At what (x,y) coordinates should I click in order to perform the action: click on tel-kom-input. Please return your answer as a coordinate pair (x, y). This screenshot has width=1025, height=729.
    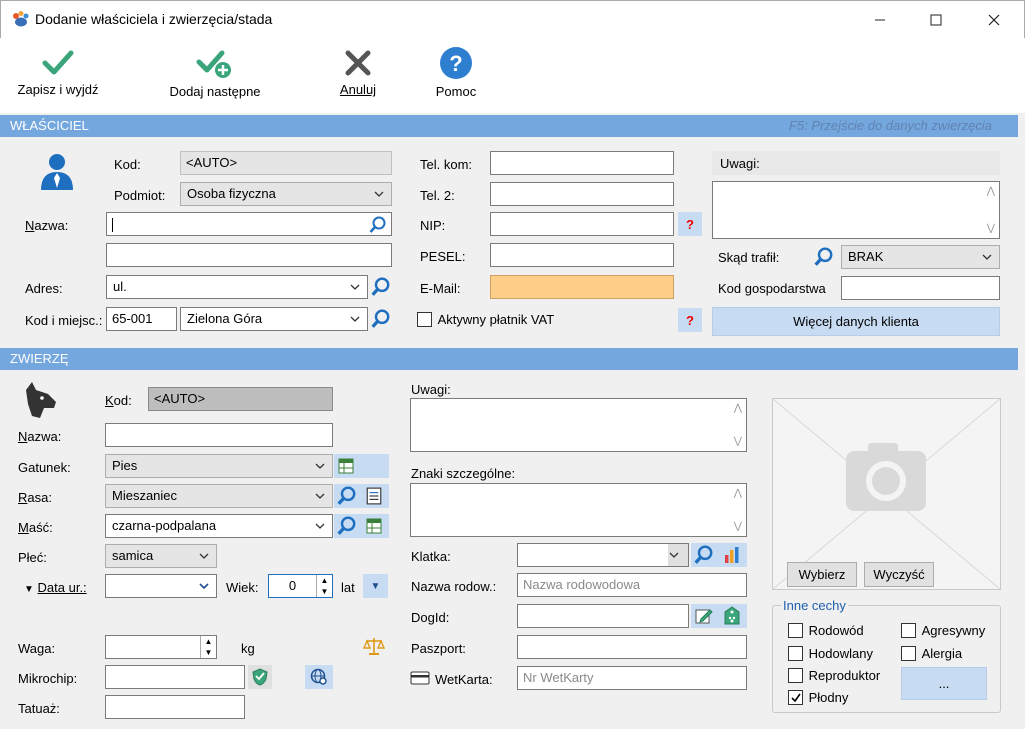
    Looking at the image, I should click on (582, 163).